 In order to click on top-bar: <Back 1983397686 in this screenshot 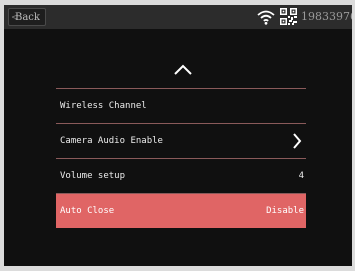, I will do `click(178, 17)`.